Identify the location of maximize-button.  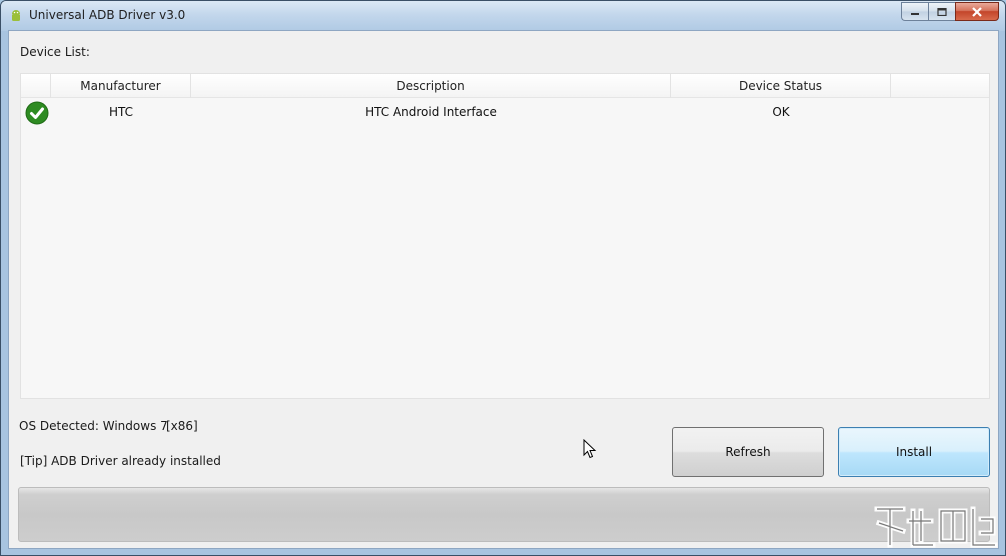
(941, 11).